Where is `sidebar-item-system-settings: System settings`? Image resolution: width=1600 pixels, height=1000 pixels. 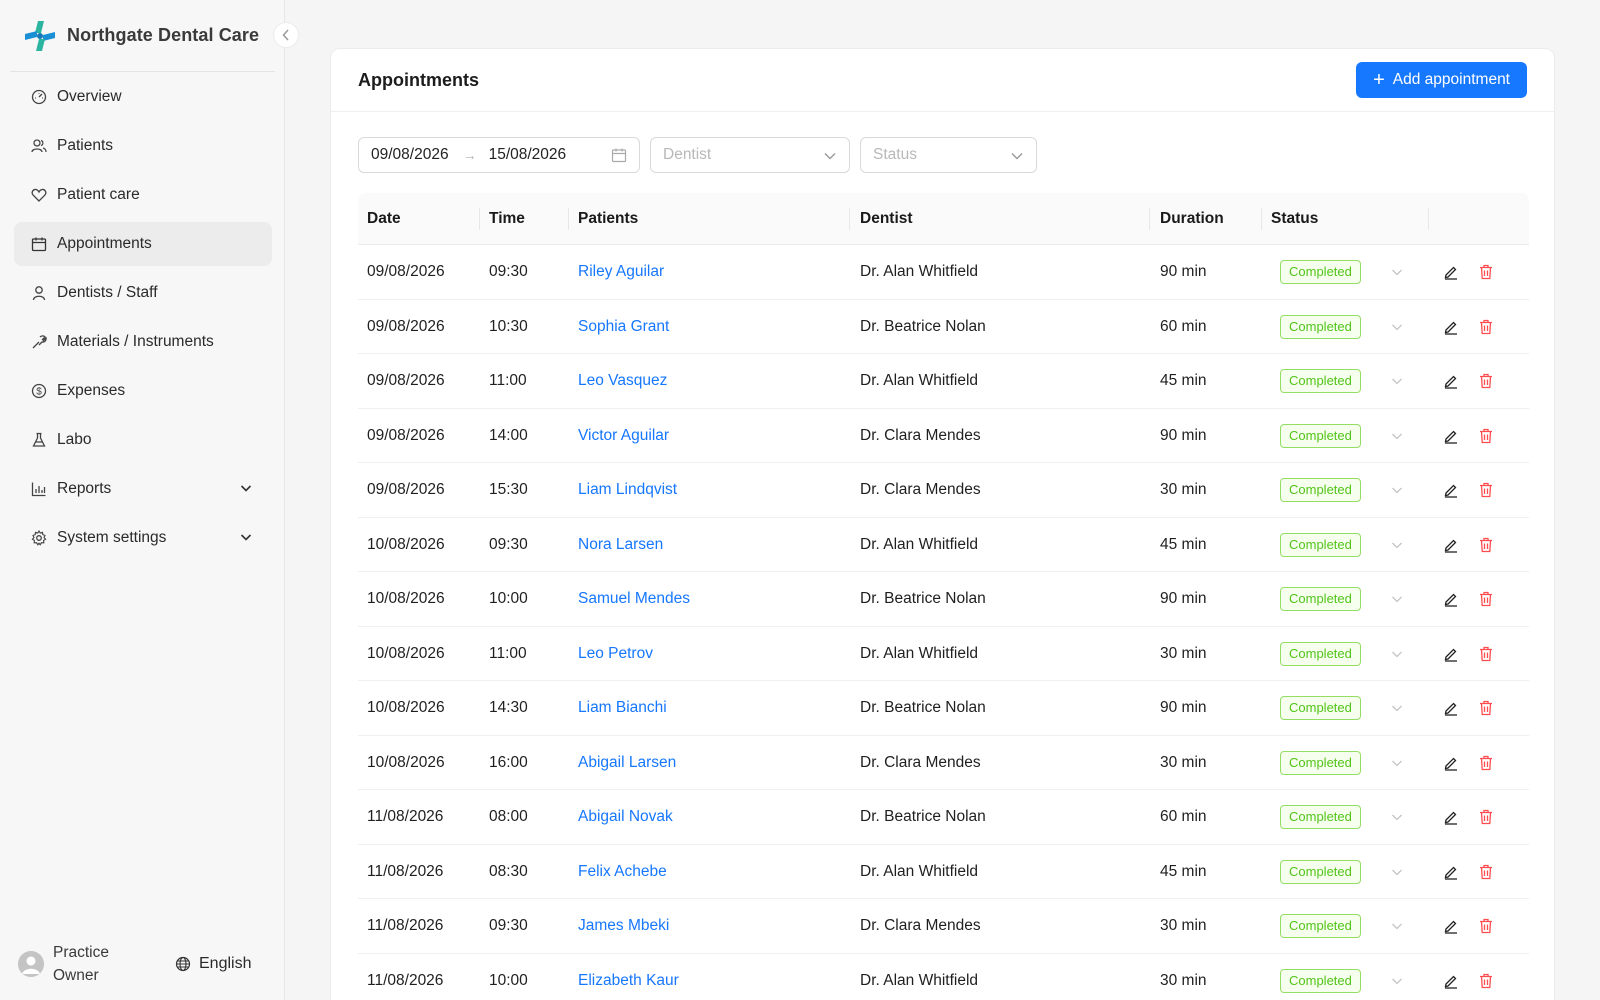
sidebar-item-system-settings: System settings is located at coordinates (143, 538).